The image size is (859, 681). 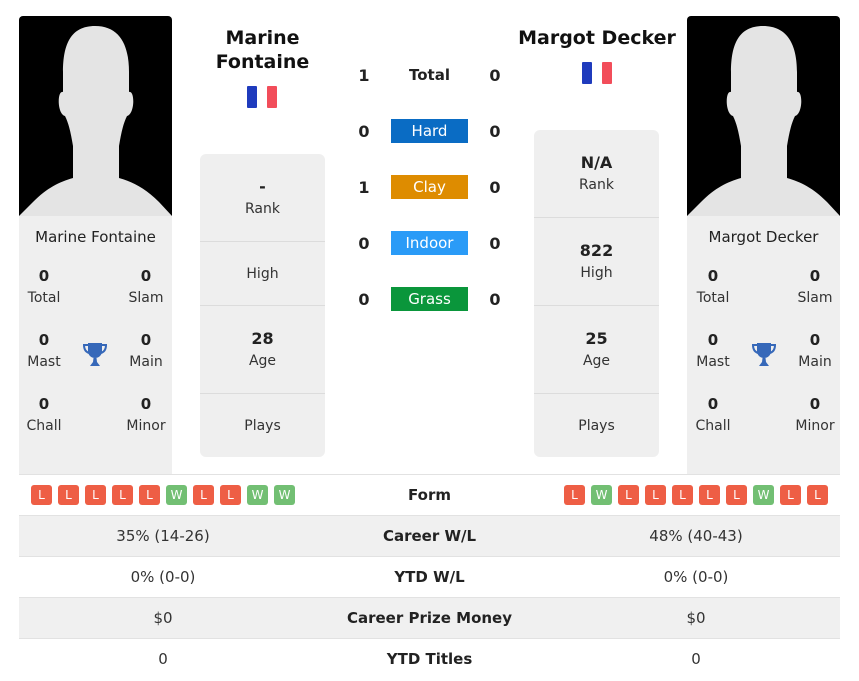 I want to click on player1-photo, so click(x=95, y=116).